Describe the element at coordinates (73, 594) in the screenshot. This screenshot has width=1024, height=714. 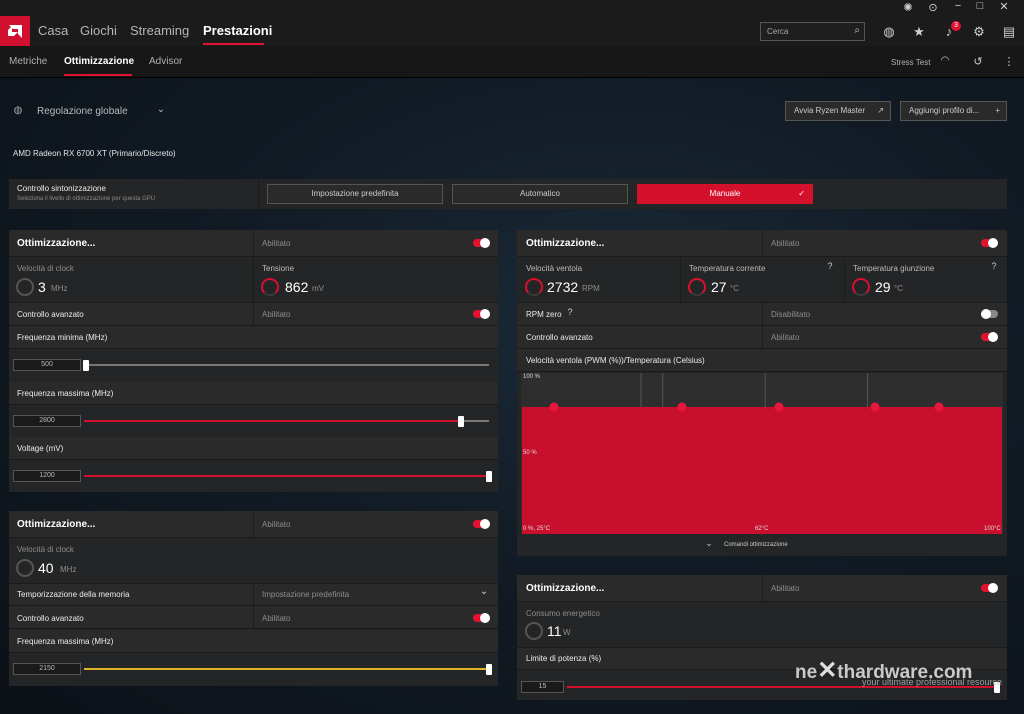
I see `memory-timing-label: Temporizzazione della memoria` at that location.